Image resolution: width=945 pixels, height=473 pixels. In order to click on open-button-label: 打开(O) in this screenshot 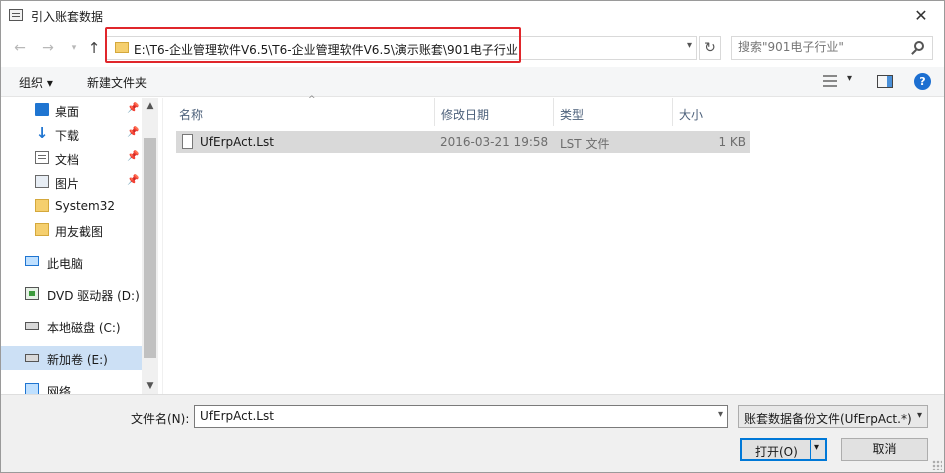, I will do `click(776, 452)`.